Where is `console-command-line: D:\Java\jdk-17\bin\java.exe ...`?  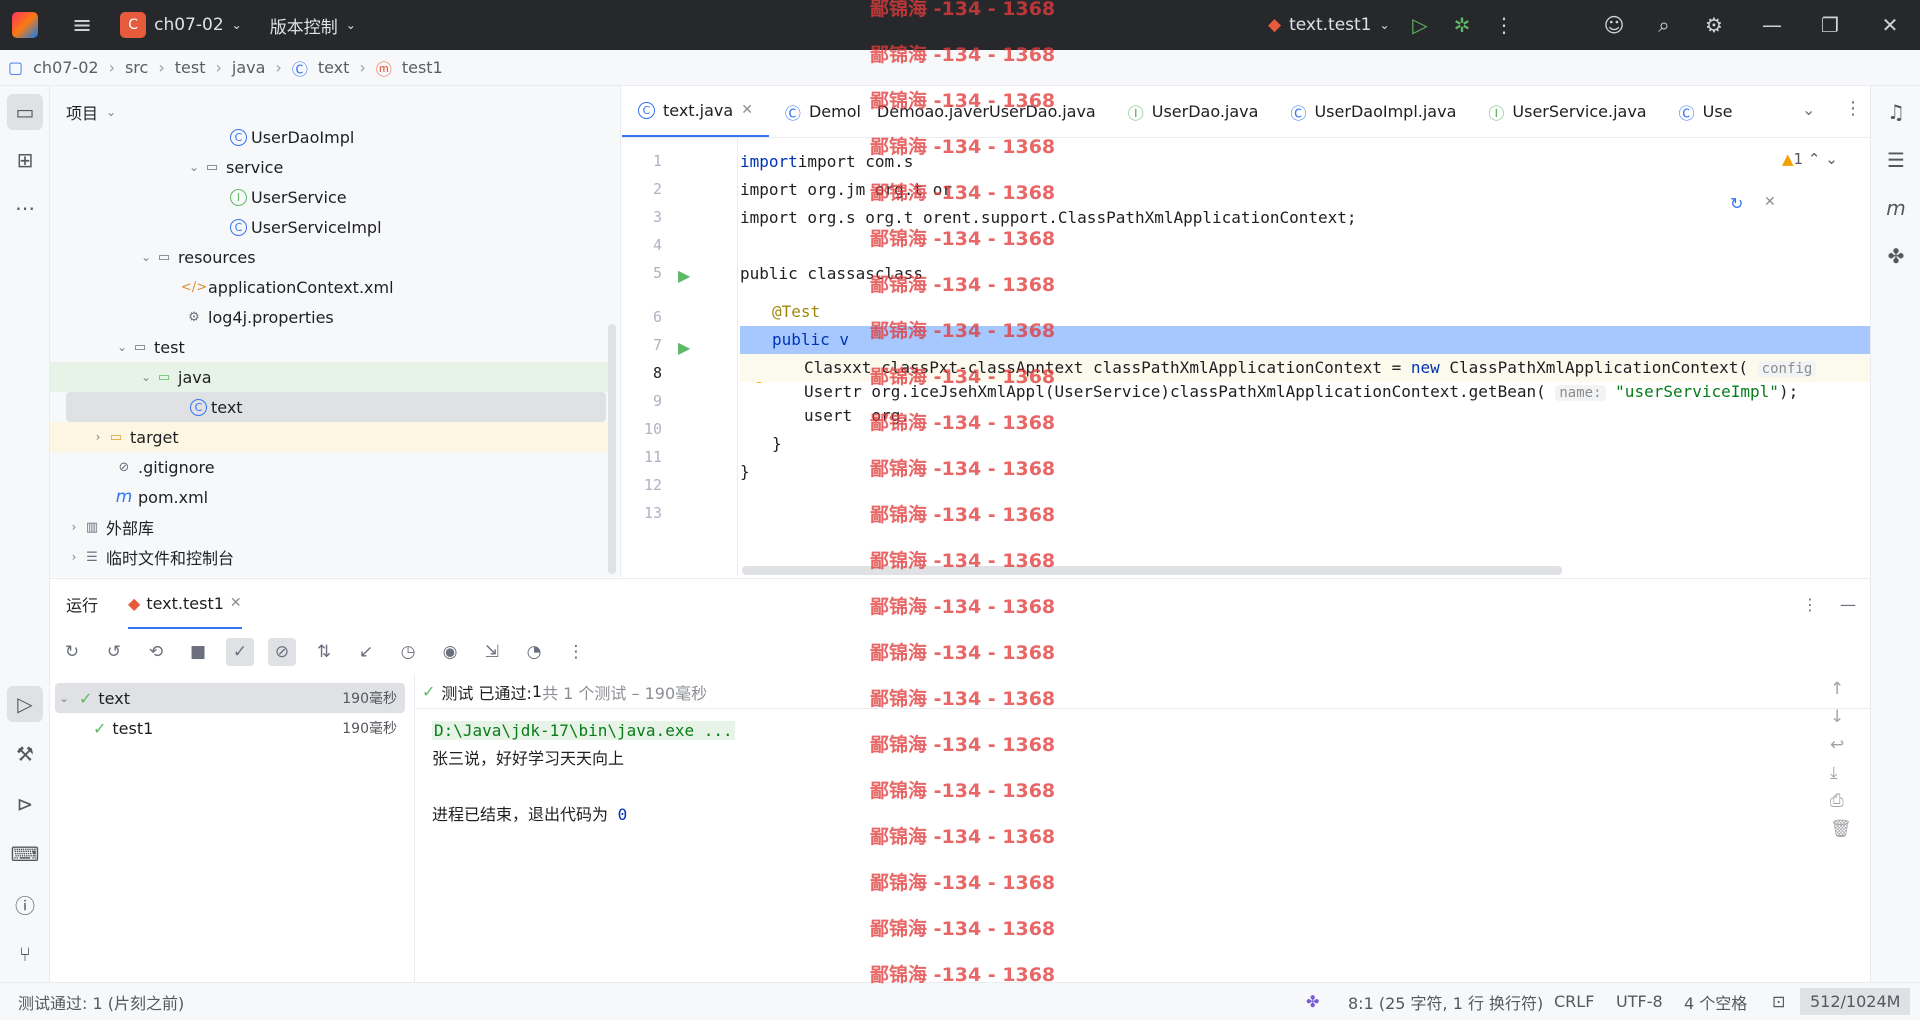
console-command-line: D:\Java\jdk-17\bin\java.exe ... is located at coordinates (583, 730).